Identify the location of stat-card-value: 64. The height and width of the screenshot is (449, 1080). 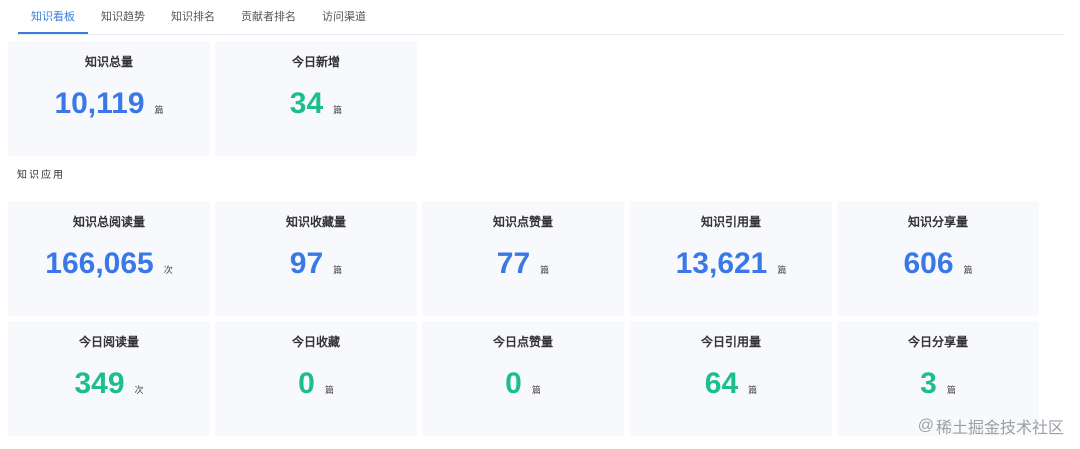
(721, 383).